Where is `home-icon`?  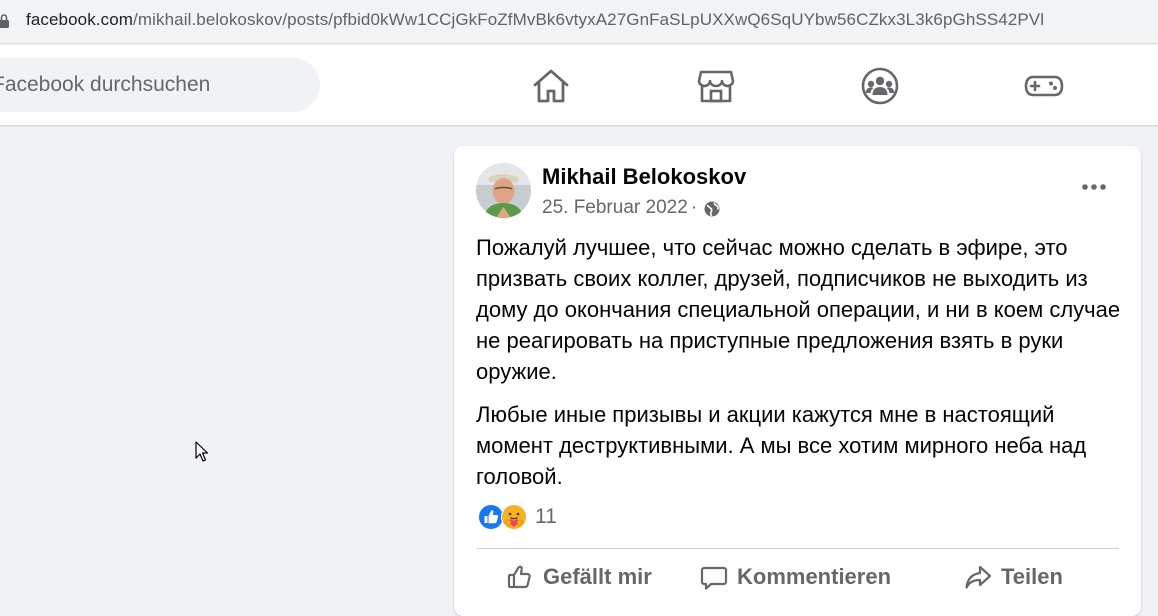
home-icon is located at coordinates (551, 86).